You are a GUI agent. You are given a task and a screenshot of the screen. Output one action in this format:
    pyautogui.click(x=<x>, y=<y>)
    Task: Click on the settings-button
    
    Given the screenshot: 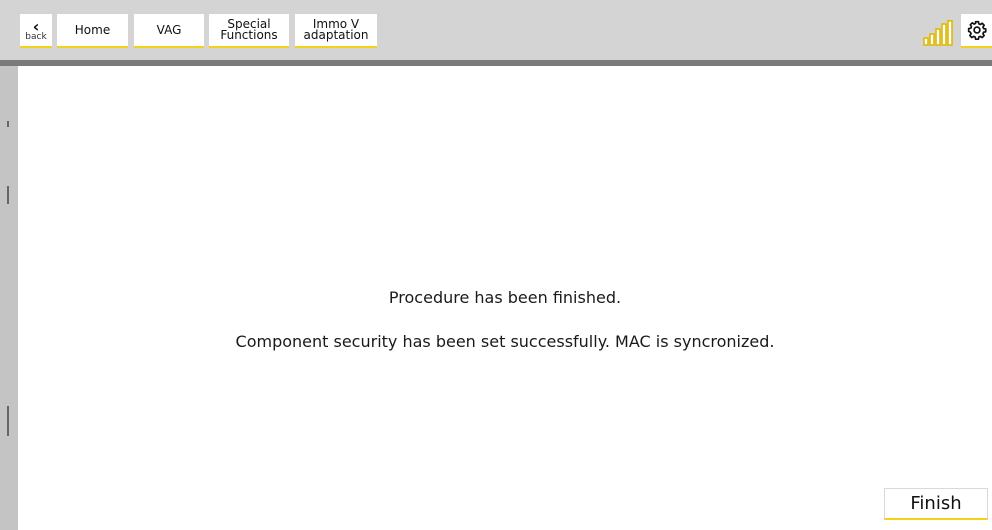 What is the action you would take?
    pyautogui.click(x=976, y=31)
    